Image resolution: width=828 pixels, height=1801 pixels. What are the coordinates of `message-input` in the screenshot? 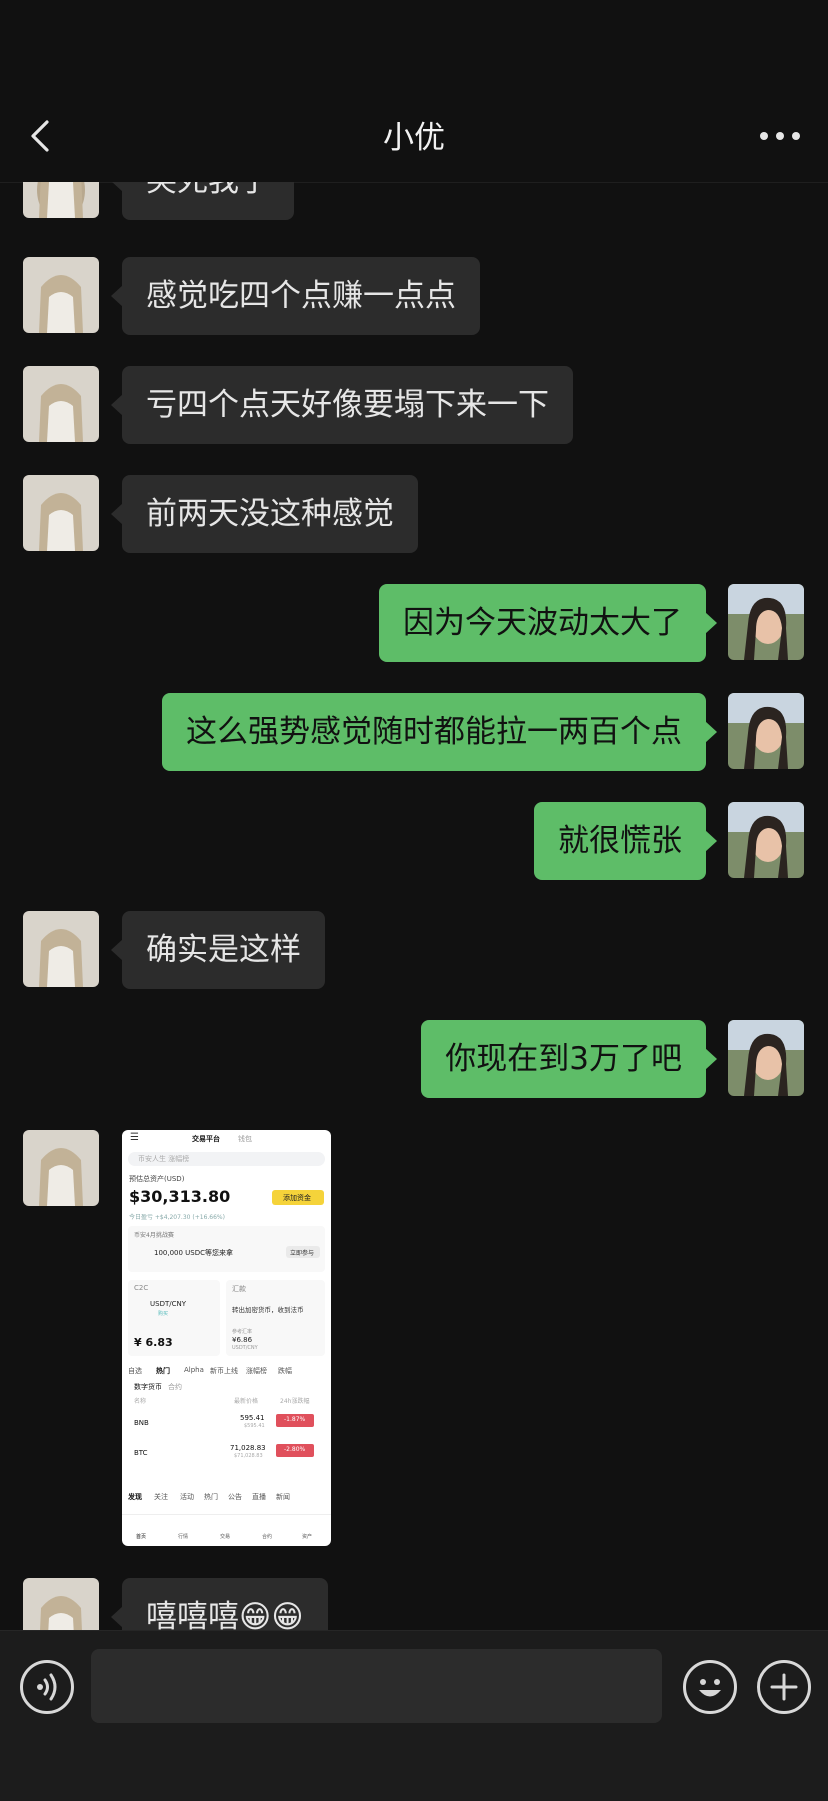 It's located at (376, 1686).